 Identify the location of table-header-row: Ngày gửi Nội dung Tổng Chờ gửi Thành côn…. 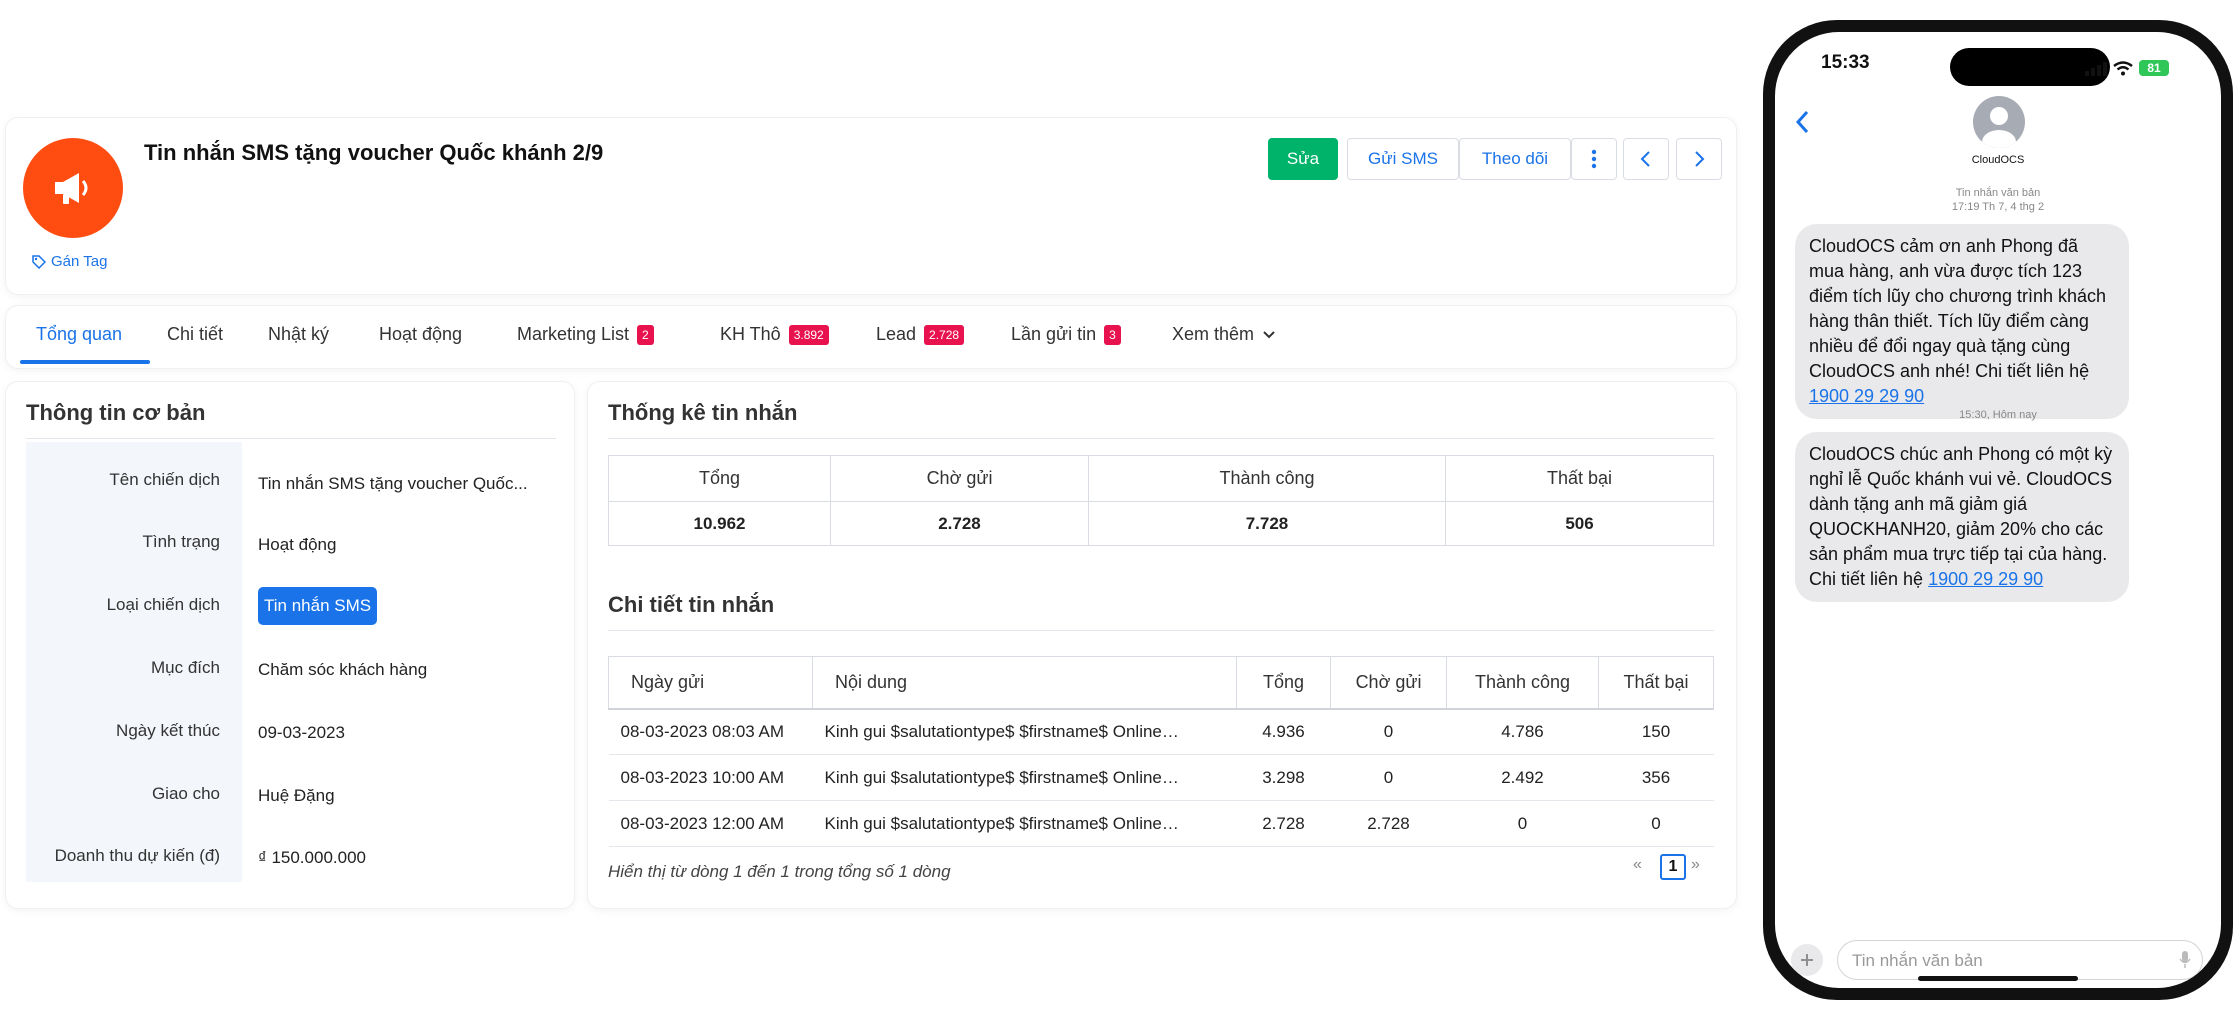
(1161, 683).